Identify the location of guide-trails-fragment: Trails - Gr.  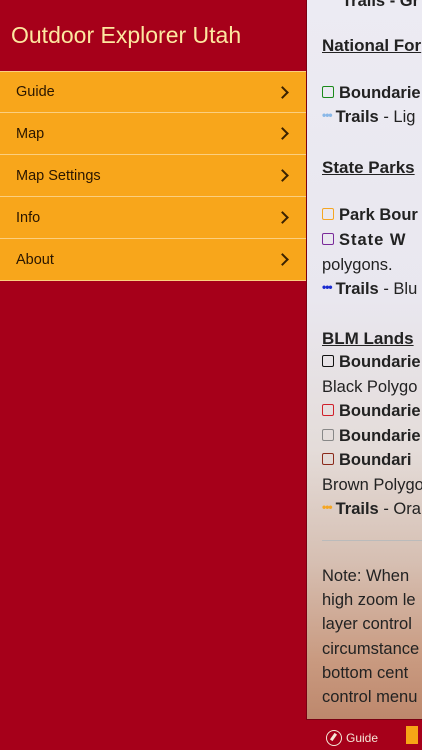
(381, 5).